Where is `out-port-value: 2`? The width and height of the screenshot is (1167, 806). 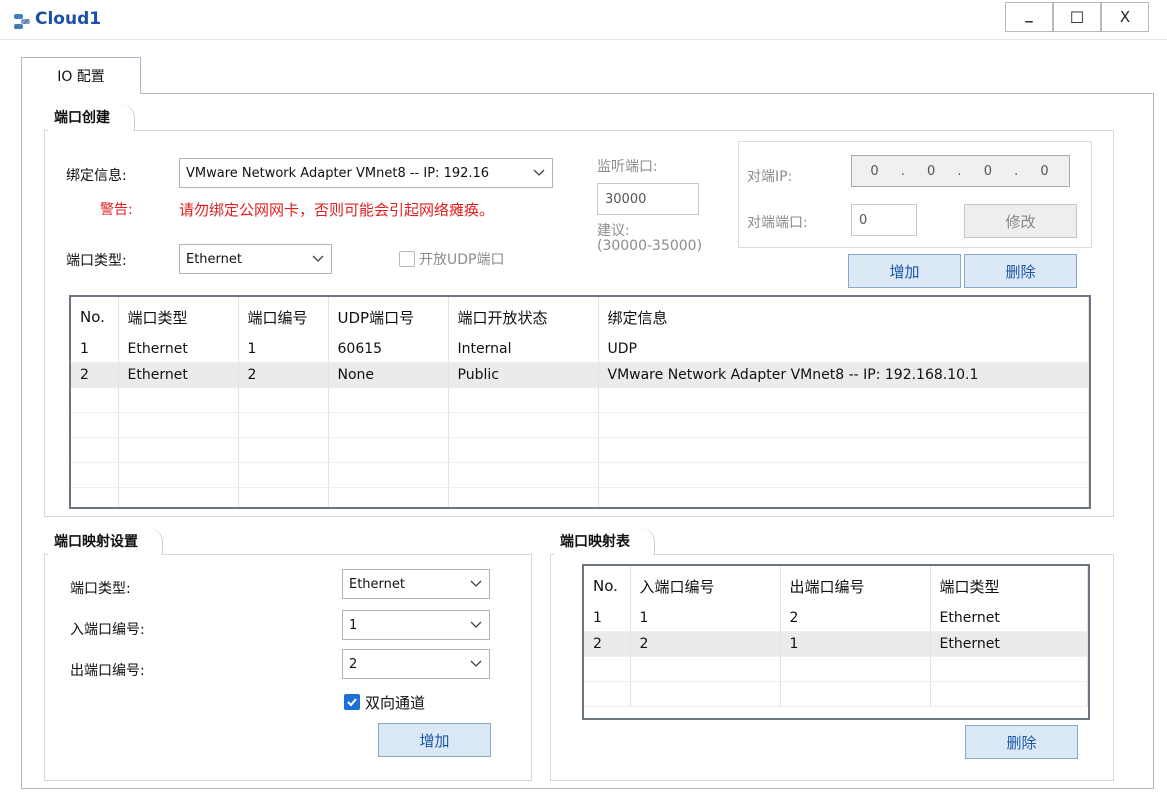 out-port-value: 2 is located at coordinates (353, 664).